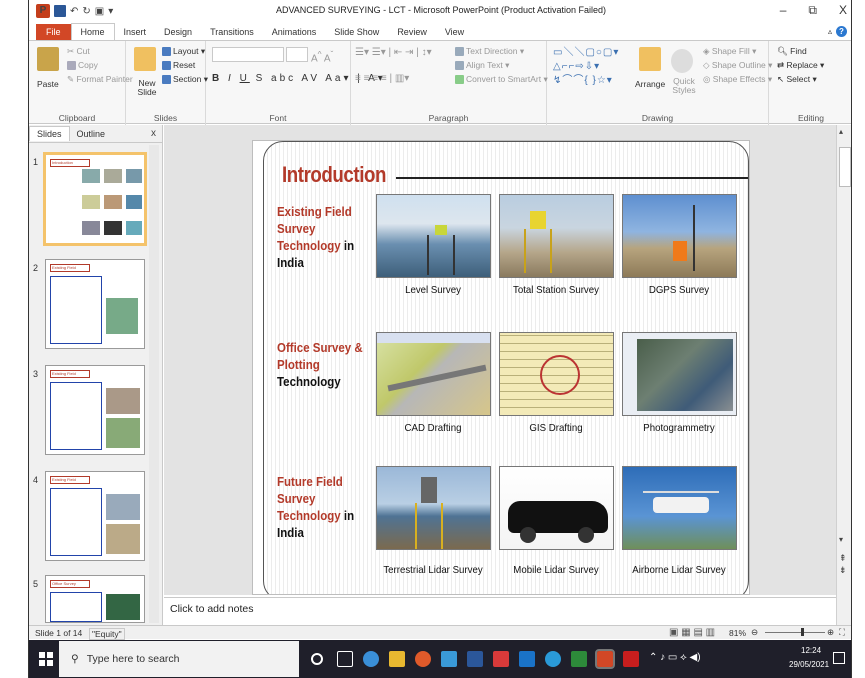 The width and height of the screenshot is (865, 678). Describe the element at coordinates (489, 51) in the screenshot. I see `text-direction-button: Text Direction ▾` at that location.